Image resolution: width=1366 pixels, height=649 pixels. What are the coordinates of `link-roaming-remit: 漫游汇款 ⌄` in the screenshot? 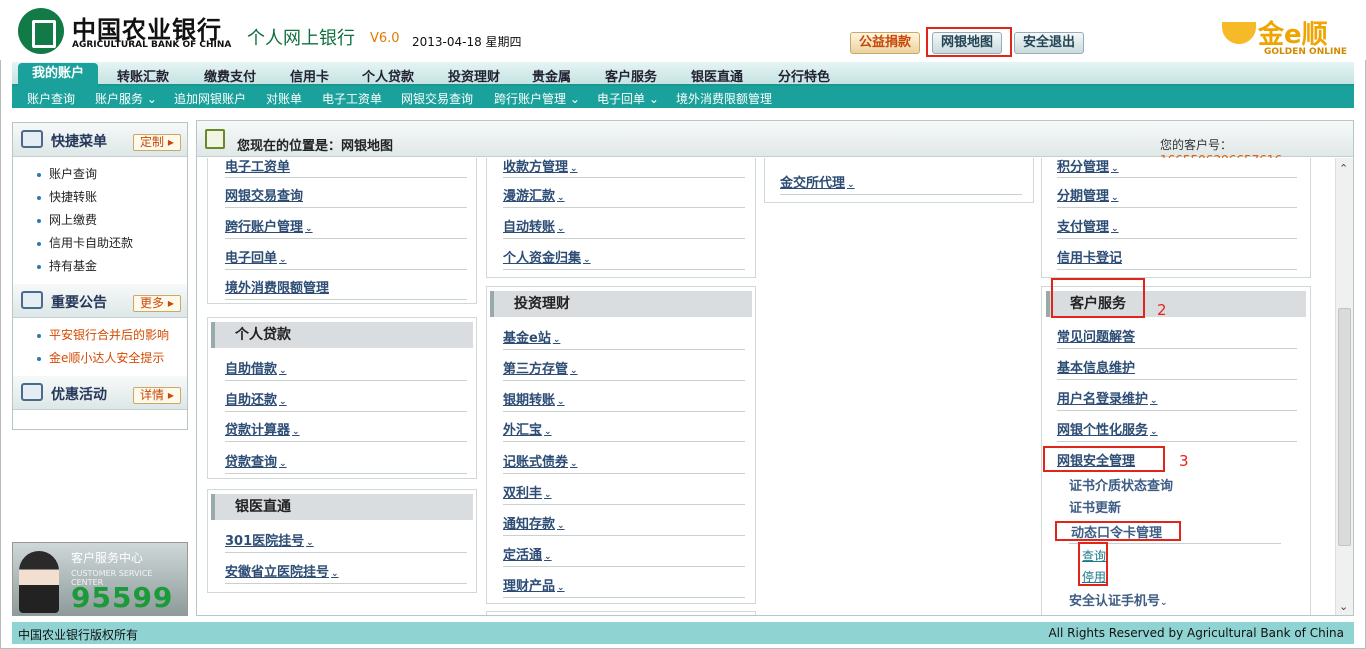 It's located at (534, 194).